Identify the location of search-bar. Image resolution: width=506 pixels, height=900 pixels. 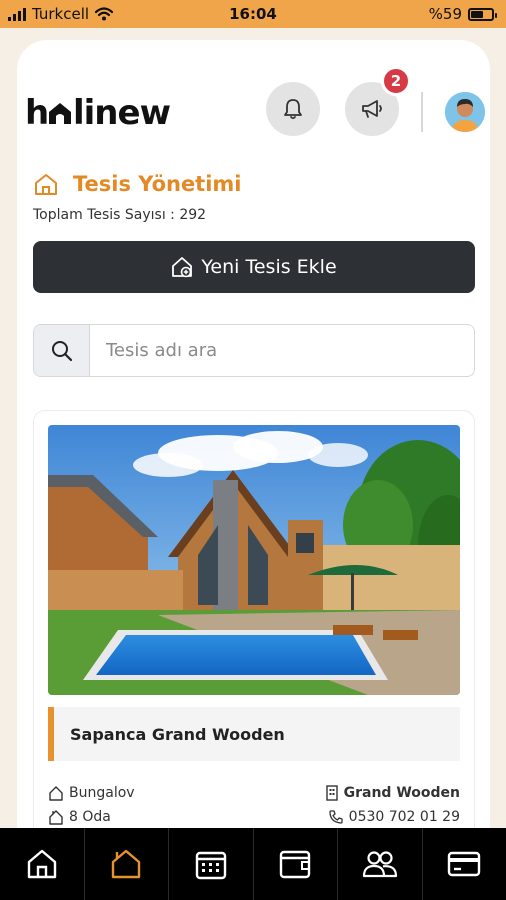
(254, 350).